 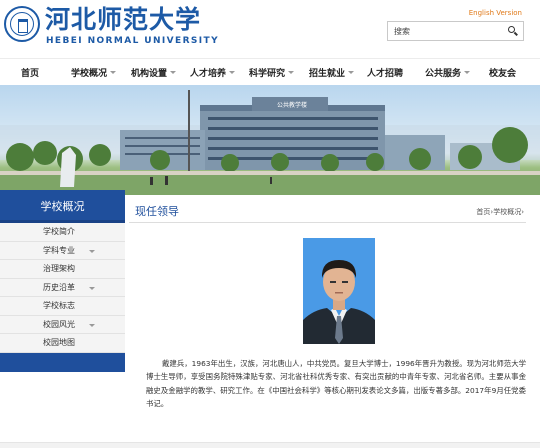 What do you see at coordinates (62, 362) in the screenshot?
I see `sidebar-footer` at bounding box center [62, 362].